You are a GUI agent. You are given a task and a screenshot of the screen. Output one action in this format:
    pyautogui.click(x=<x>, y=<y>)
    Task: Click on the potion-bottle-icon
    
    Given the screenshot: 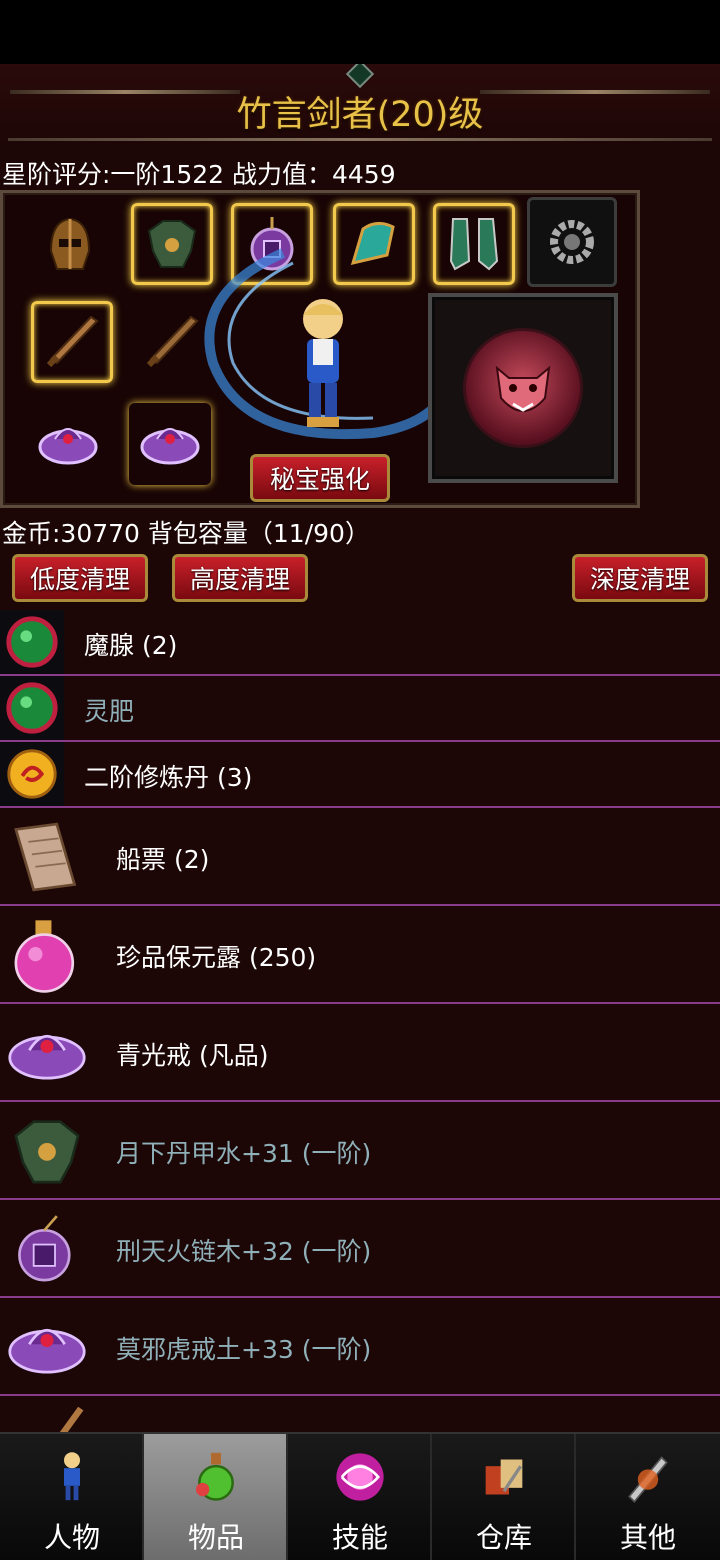 What is the action you would take?
    pyautogui.click(x=216, y=1477)
    